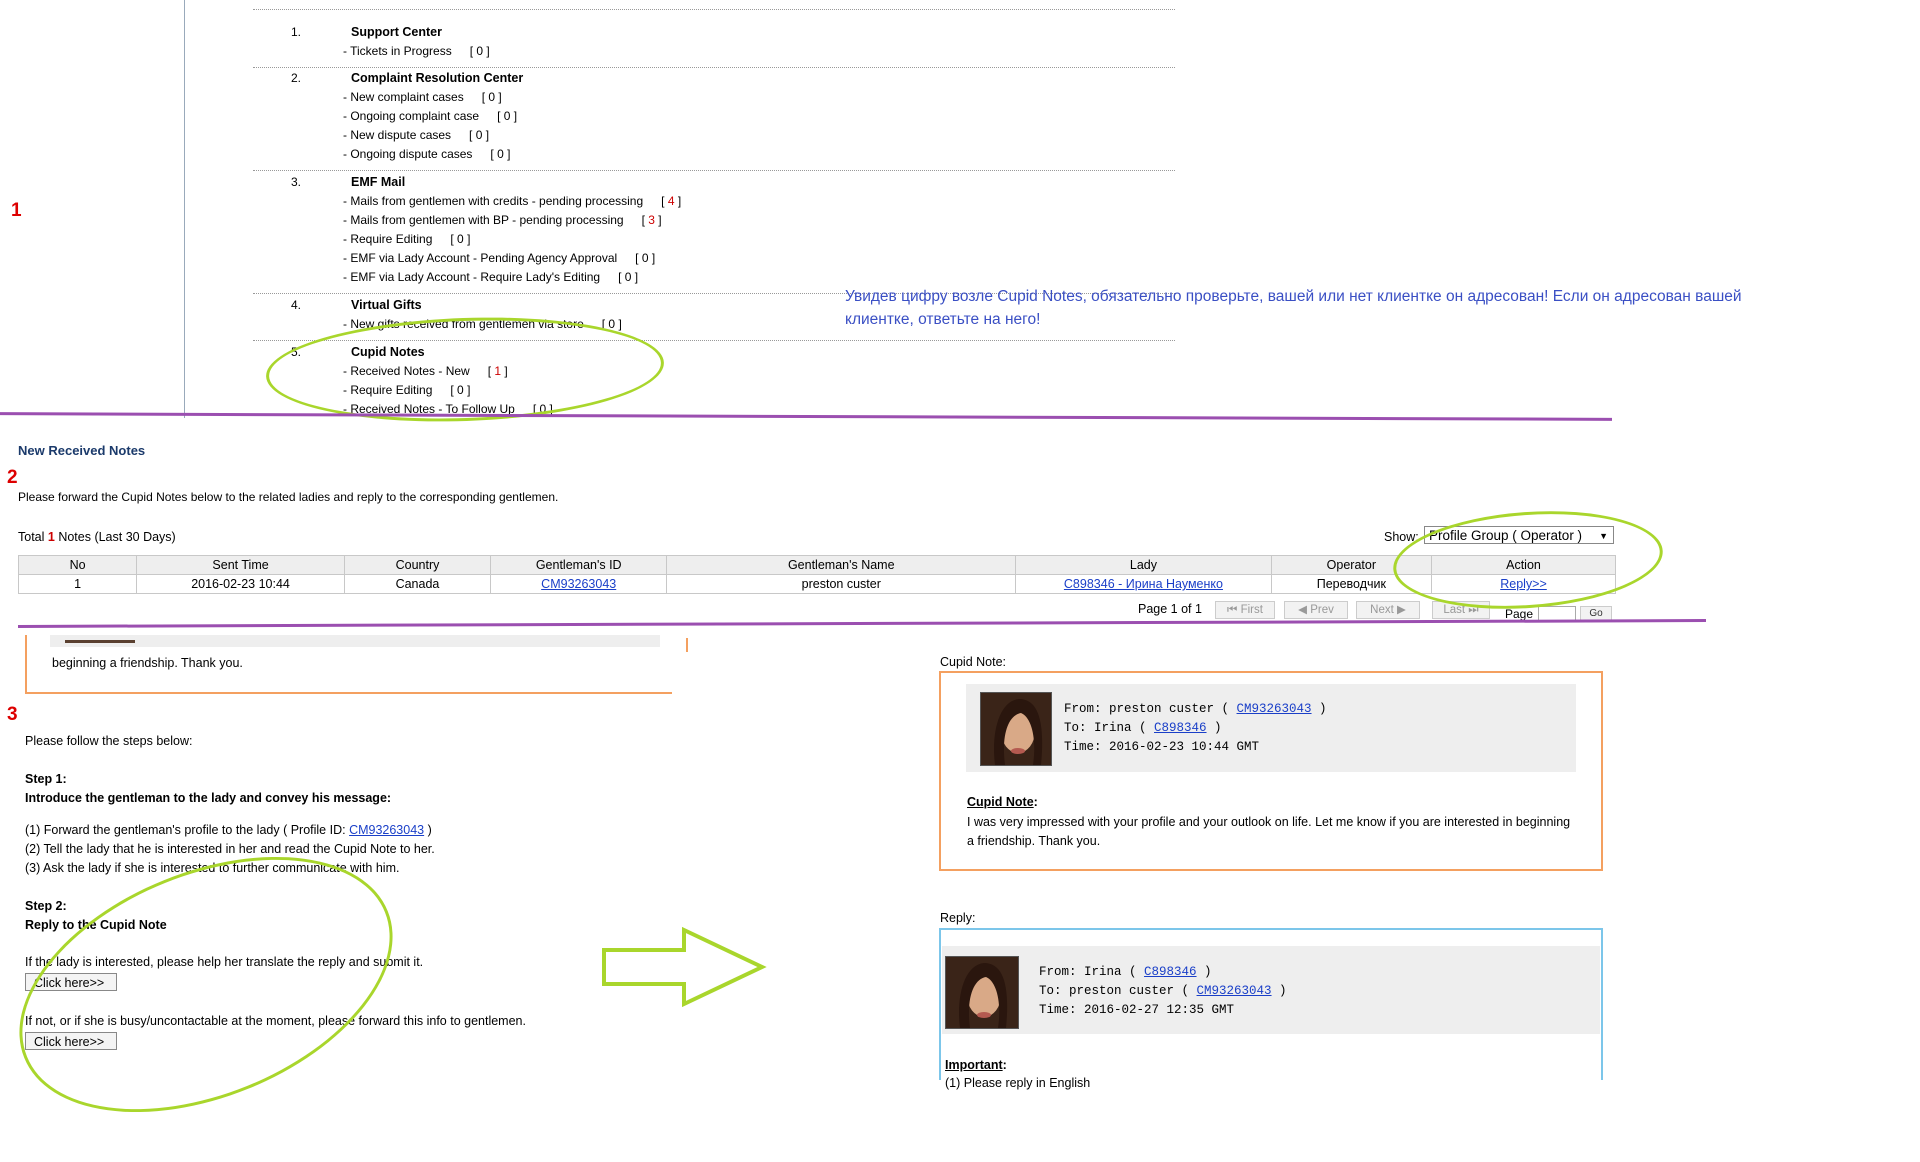 This screenshot has width=1920, height=1162. I want to click on counter-item: - Ongoing dispute cases [ 0 ], so click(426, 154).